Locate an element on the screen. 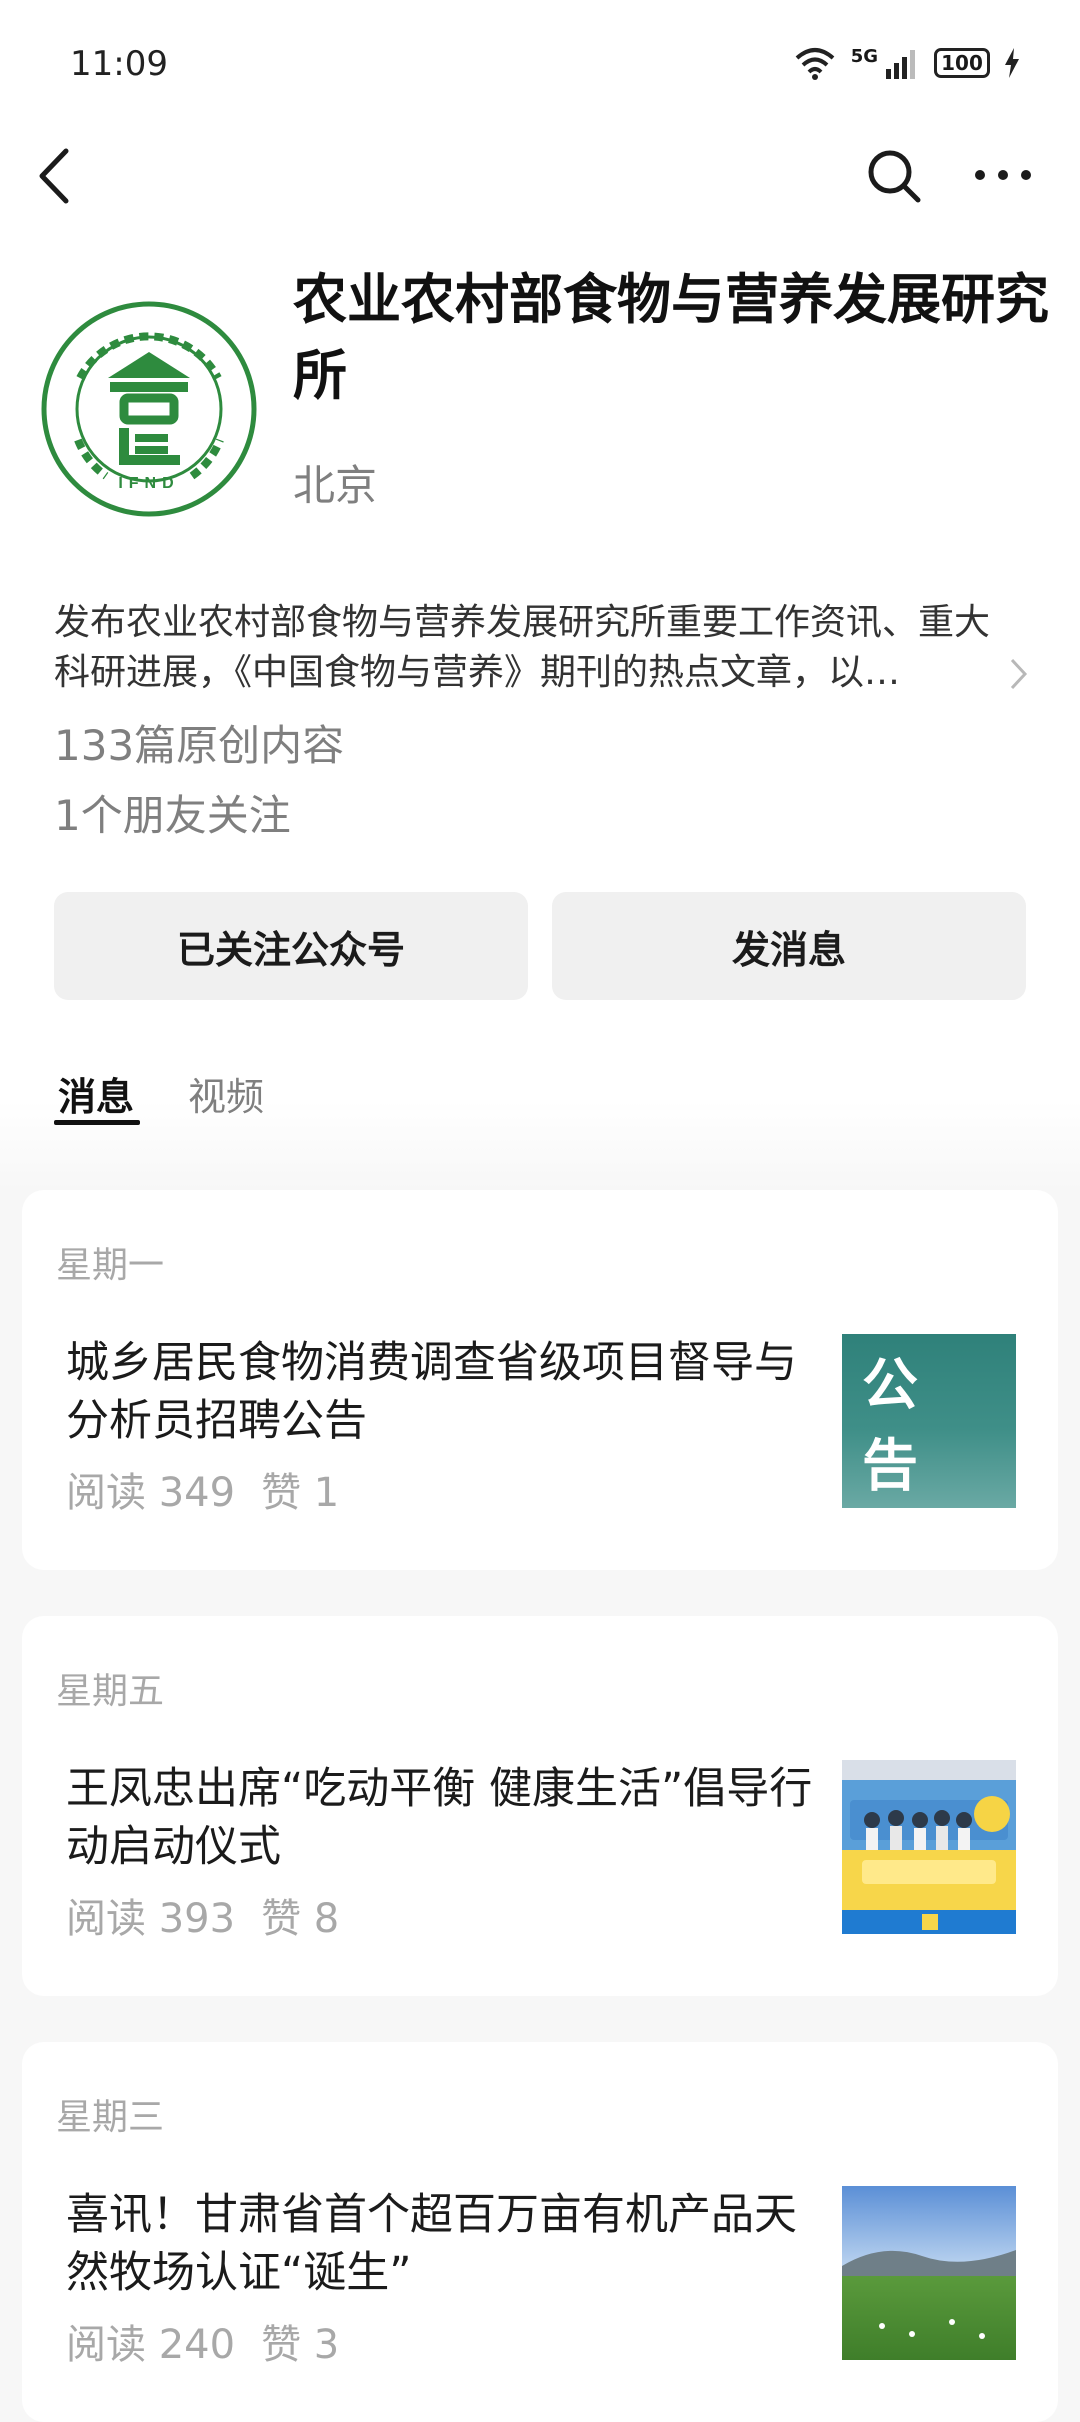 This screenshot has height=2422, width=1080. article-stats: 阅读 240 赞 3 is located at coordinates (202, 2341).